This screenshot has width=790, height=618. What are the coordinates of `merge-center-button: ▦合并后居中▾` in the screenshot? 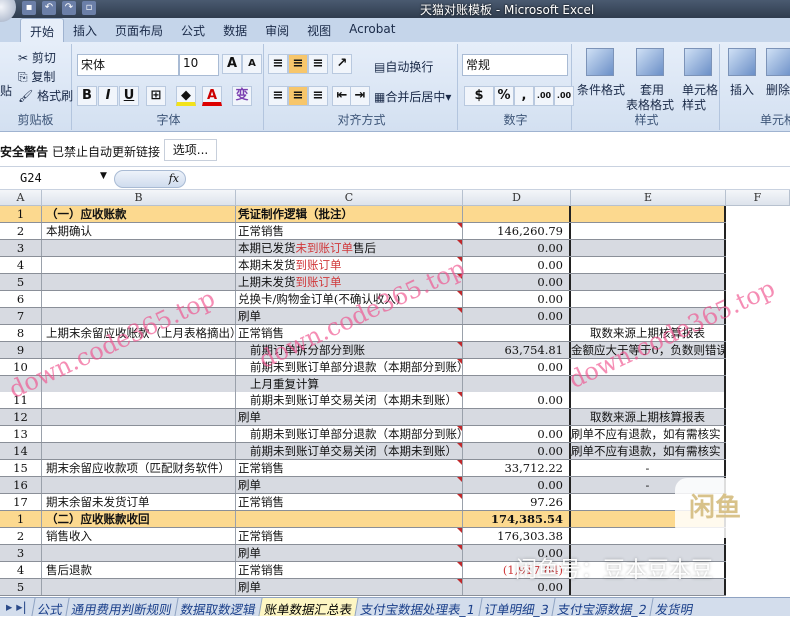 It's located at (412, 96).